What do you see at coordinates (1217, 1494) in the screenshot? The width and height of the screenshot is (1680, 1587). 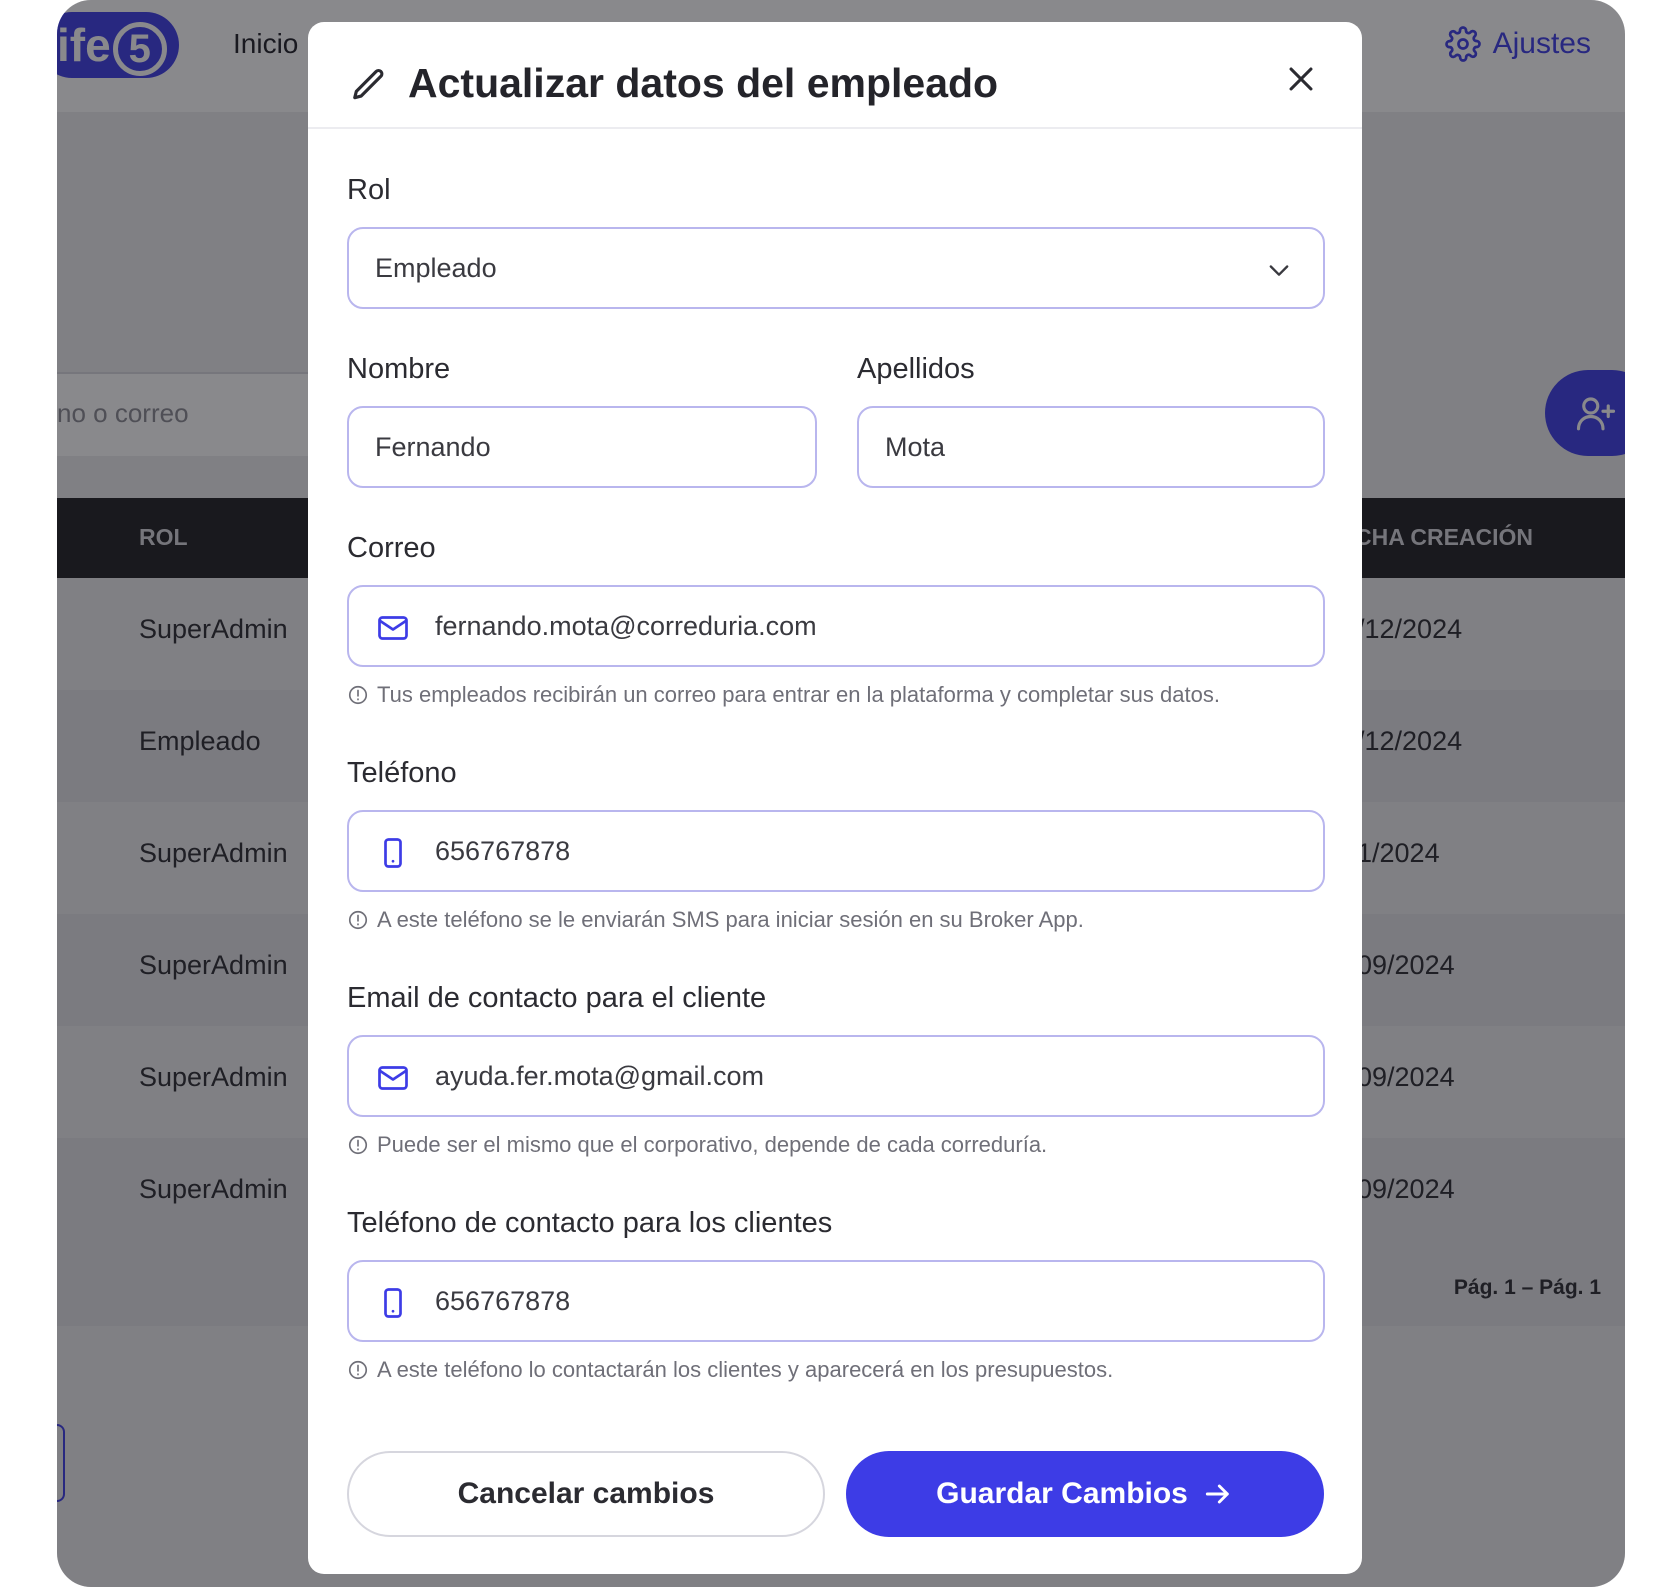 I see `arrow-right-icon` at bounding box center [1217, 1494].